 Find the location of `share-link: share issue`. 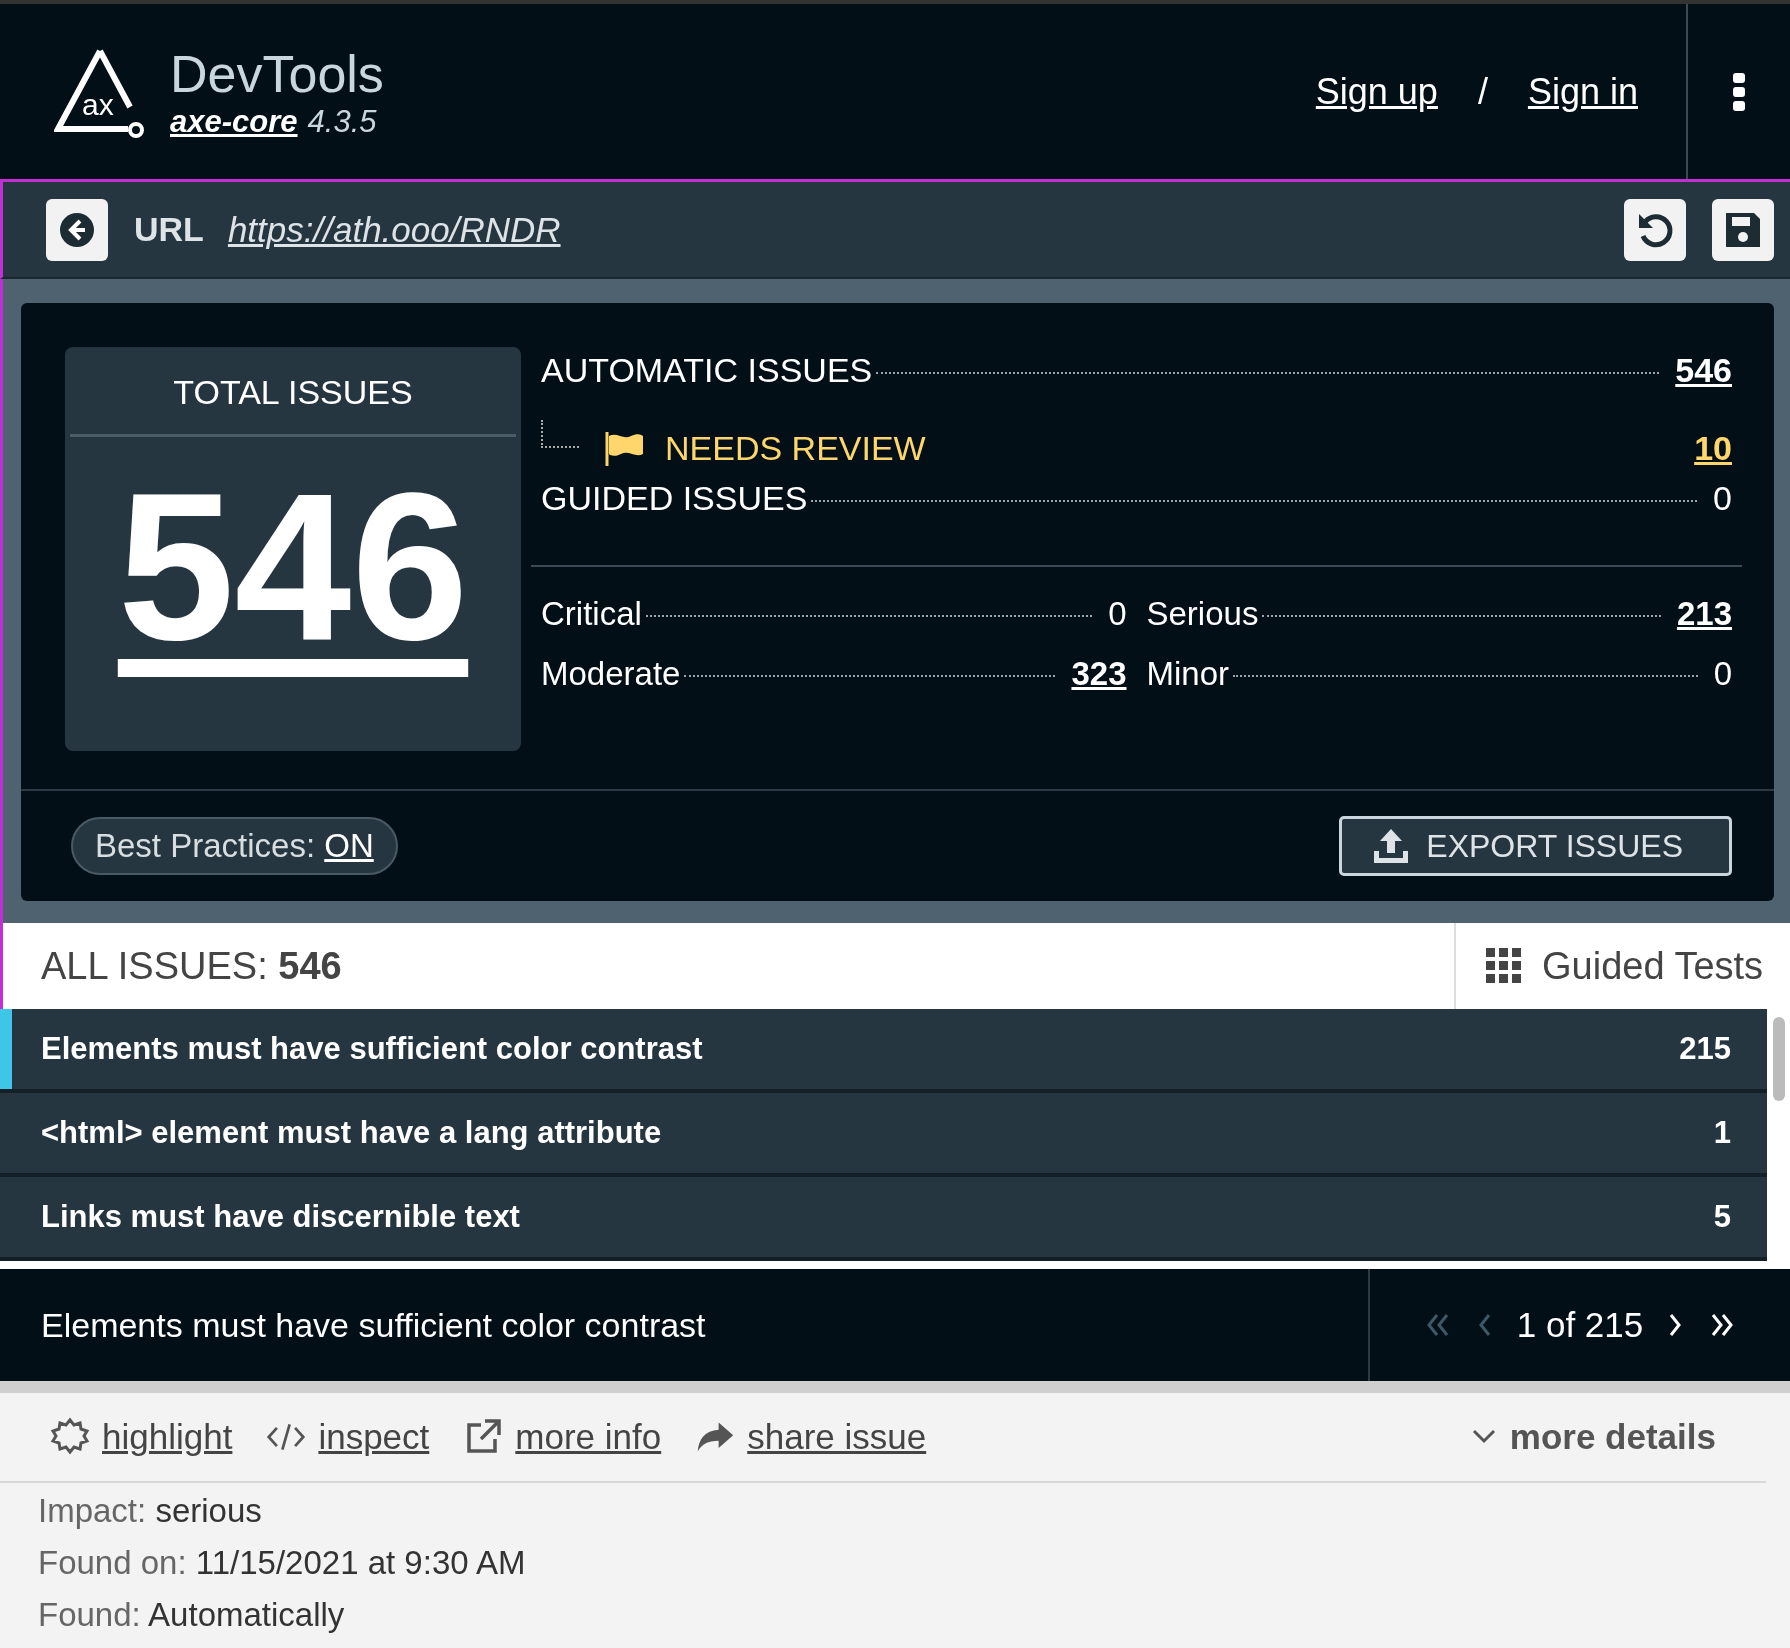

share-link: share issue is located at coordinates (811, 1437).